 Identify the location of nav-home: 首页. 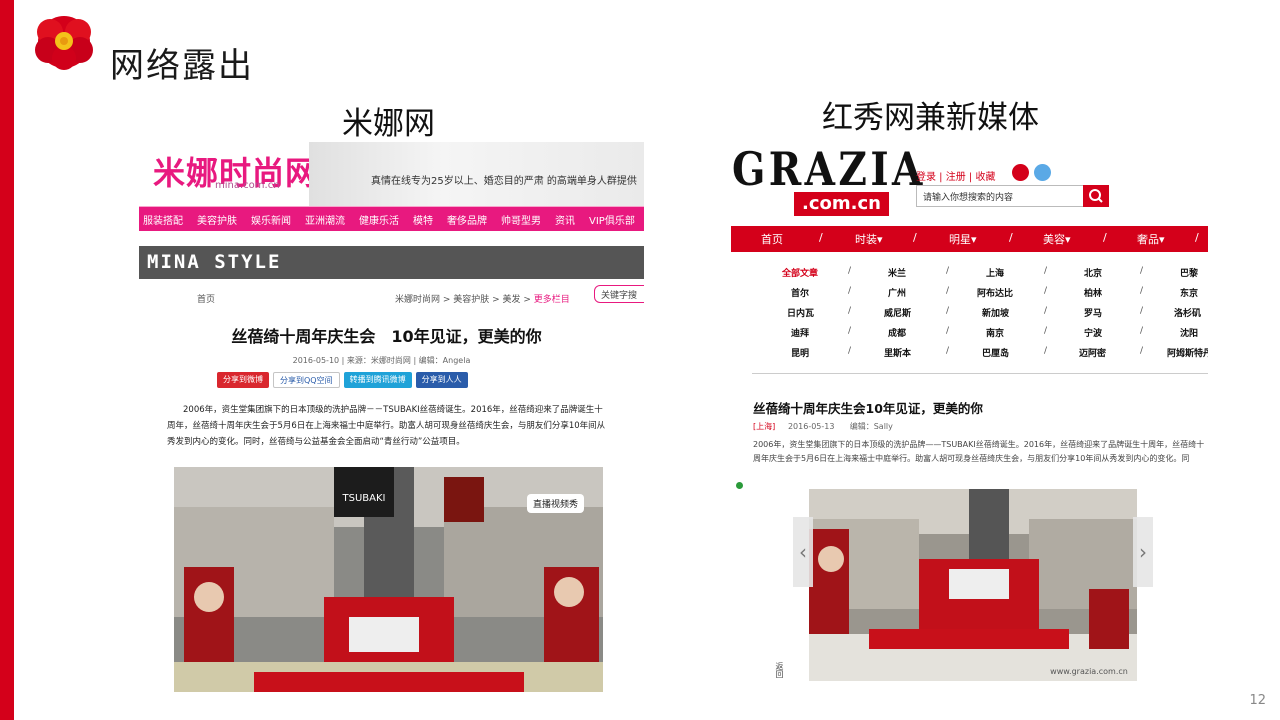
(772, 239).